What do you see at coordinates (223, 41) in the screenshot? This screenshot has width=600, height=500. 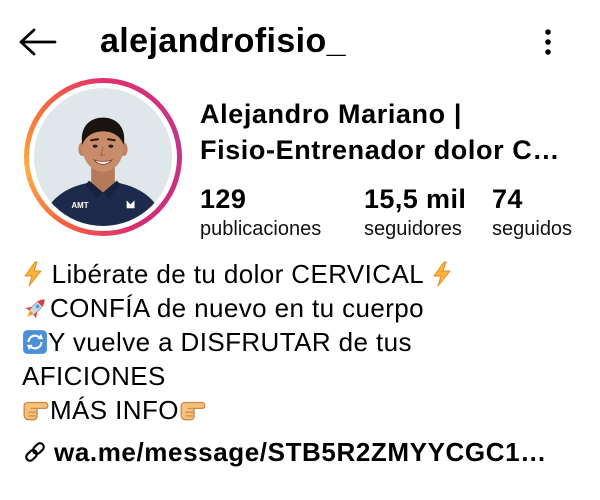 I see `profile-username: alejandrofisio_` at bounding box center [223, 41].